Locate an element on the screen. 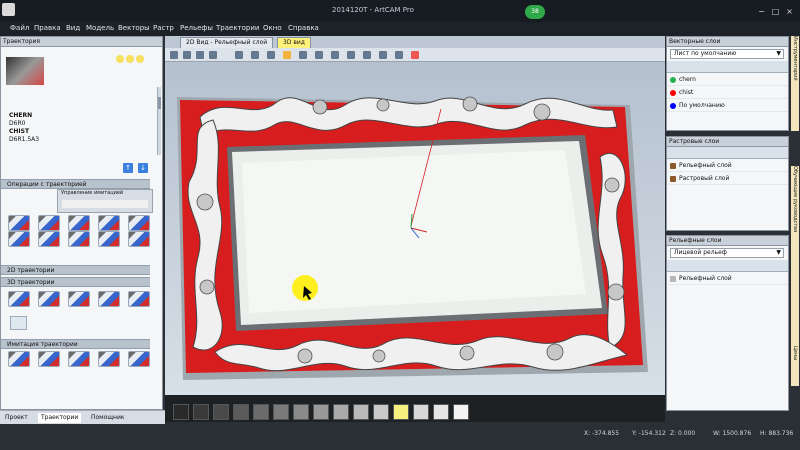 The image size is (800, 450). move-down-icon: ↓ is located at coordinates (143, 168).